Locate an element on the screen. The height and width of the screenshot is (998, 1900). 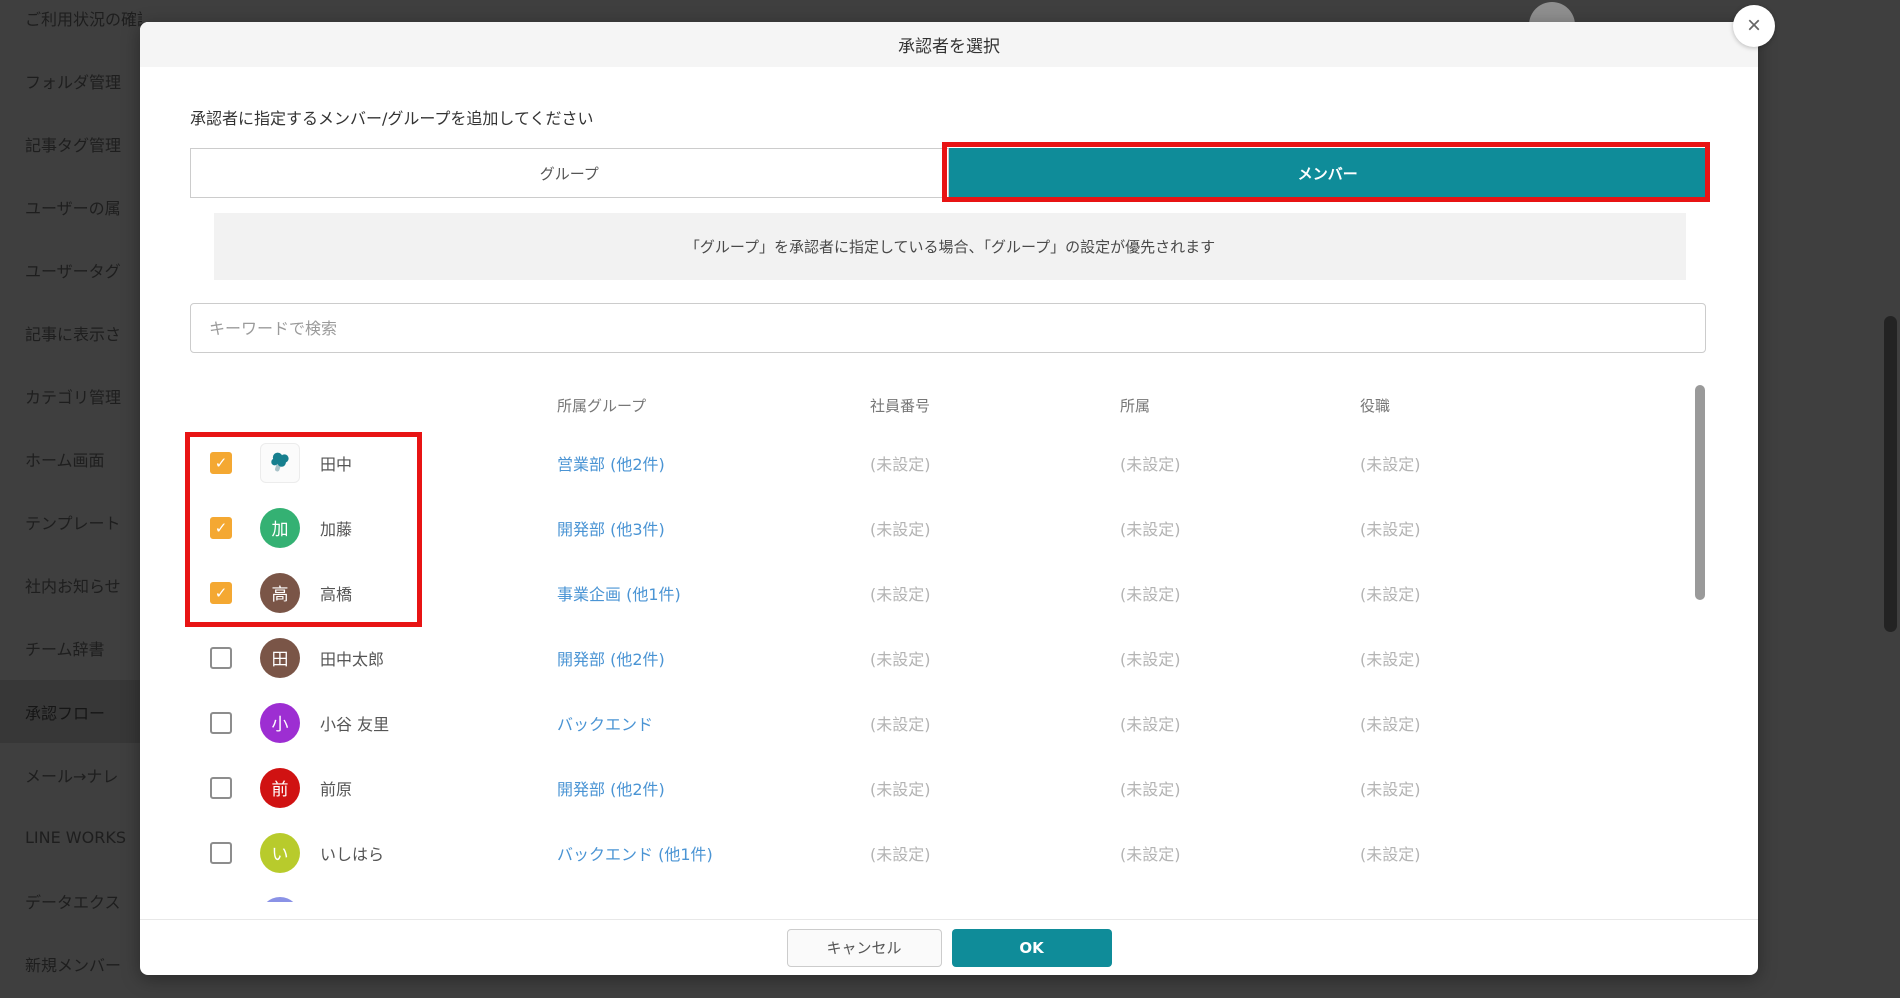
column-group: 所属グループ is located at coordinates (602, 405).